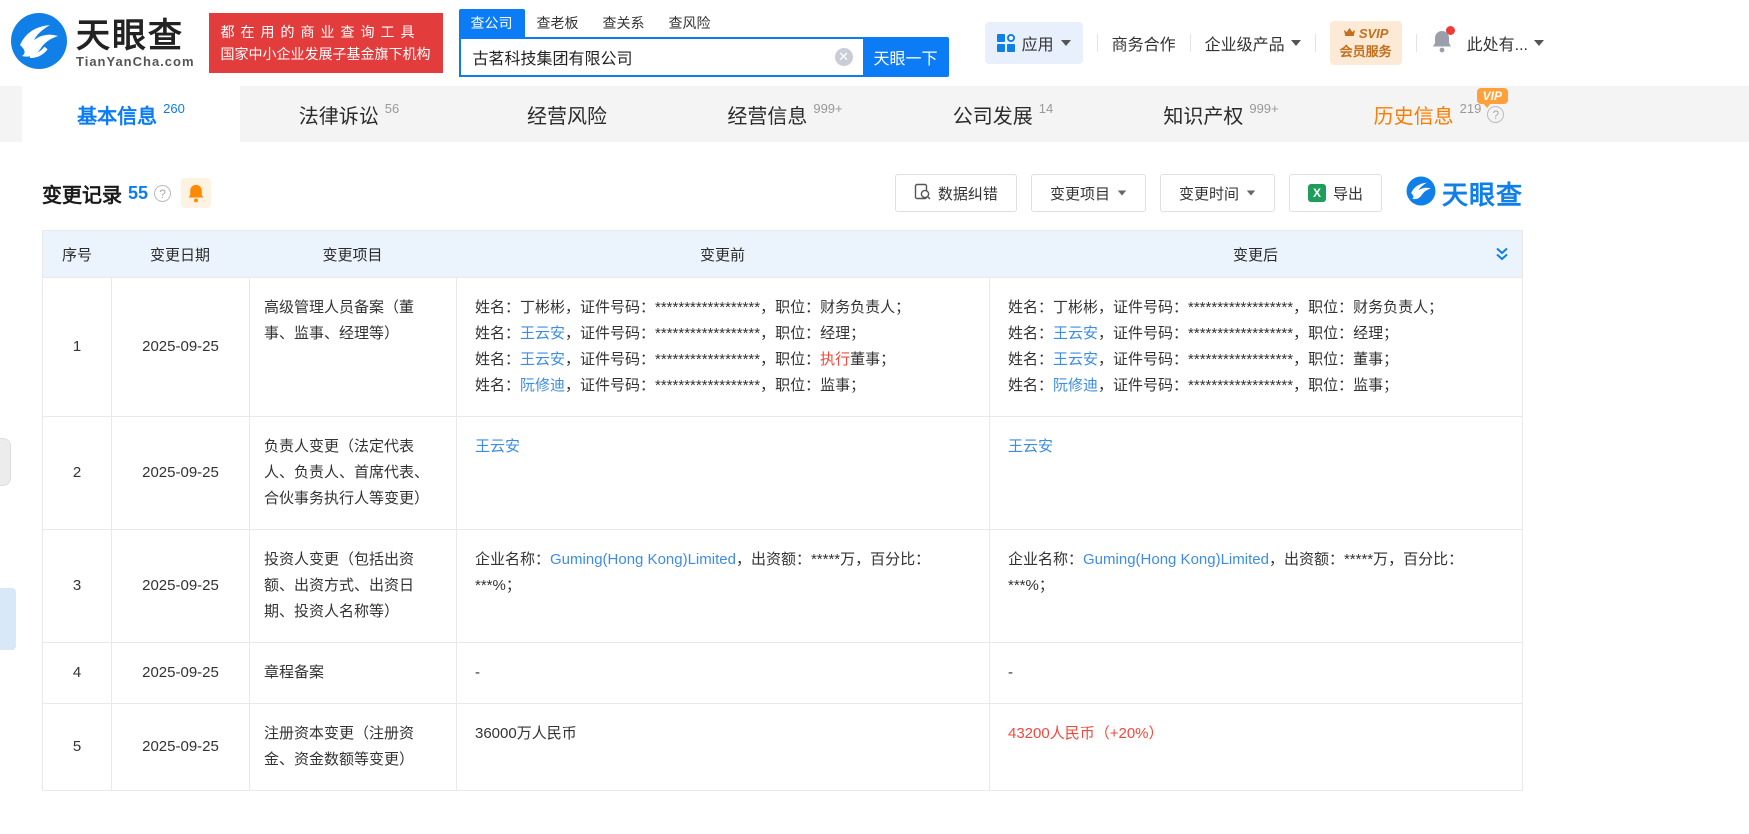 The width and height of the screenshot is (1749, 834). I want to click on cell-seq: 4, so click(77, 672).